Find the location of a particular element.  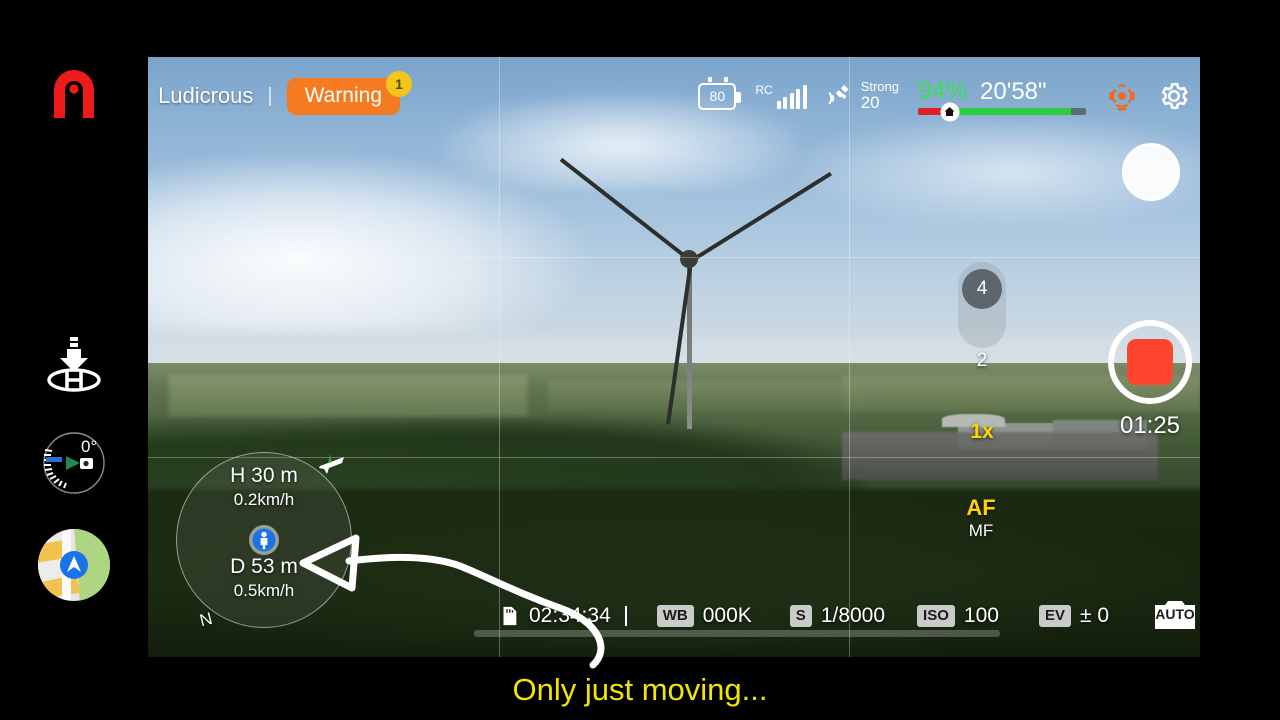

shutter-speed-group: S 1/8000 is located at coordinates (837, 616).